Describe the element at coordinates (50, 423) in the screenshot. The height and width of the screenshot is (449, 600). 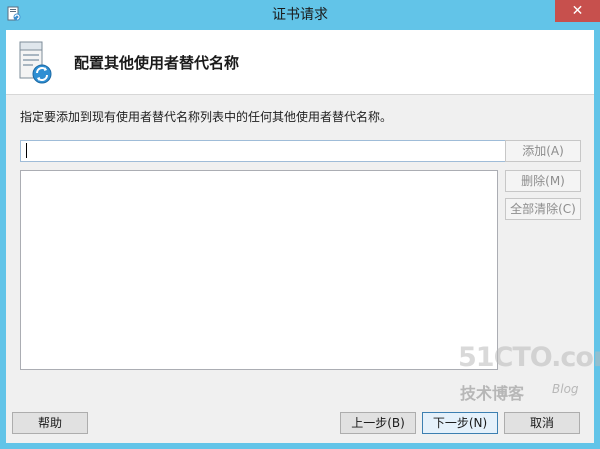
I see `help-button: 帮助` at that location.